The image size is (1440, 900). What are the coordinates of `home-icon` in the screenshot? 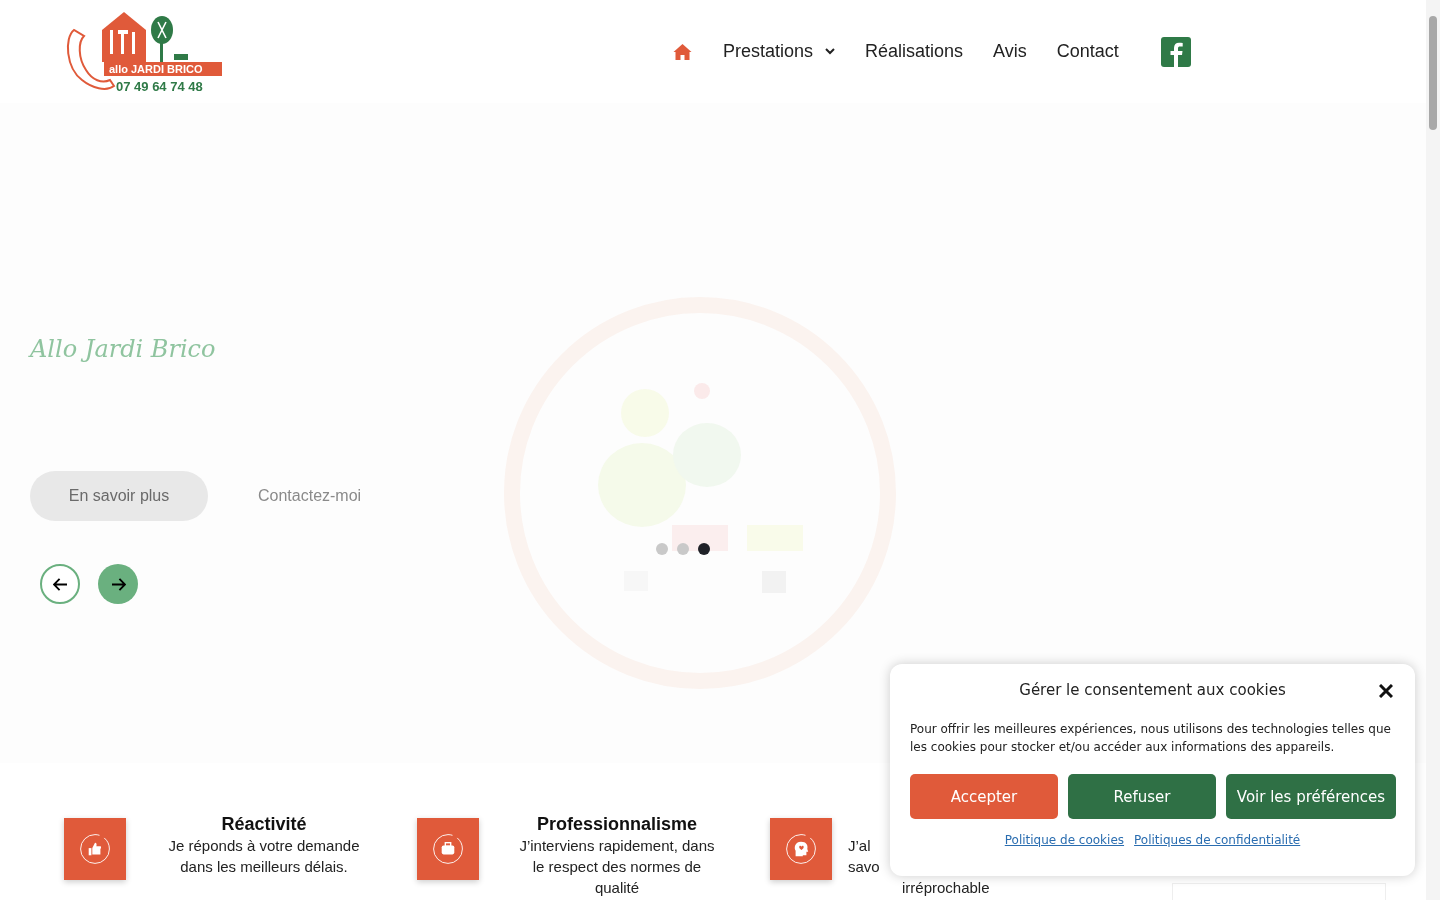 It's located at (682, 51).